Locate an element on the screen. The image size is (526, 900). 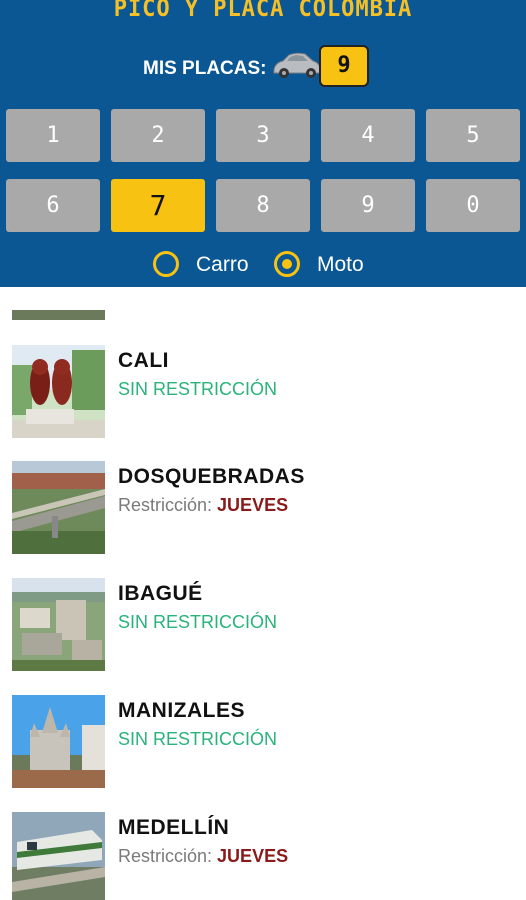
city-thumbnail-manizales is located at coordinates (58, 741).